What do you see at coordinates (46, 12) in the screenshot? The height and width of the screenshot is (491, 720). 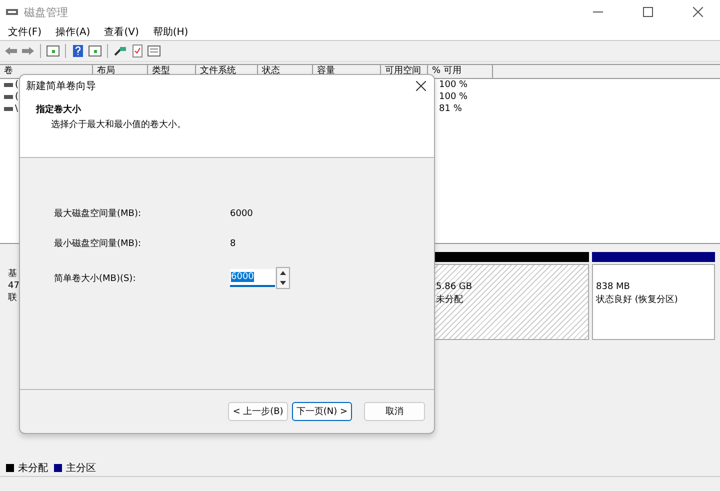 I see `window-title: 磁盘管理` at bounding box center [46, 12].